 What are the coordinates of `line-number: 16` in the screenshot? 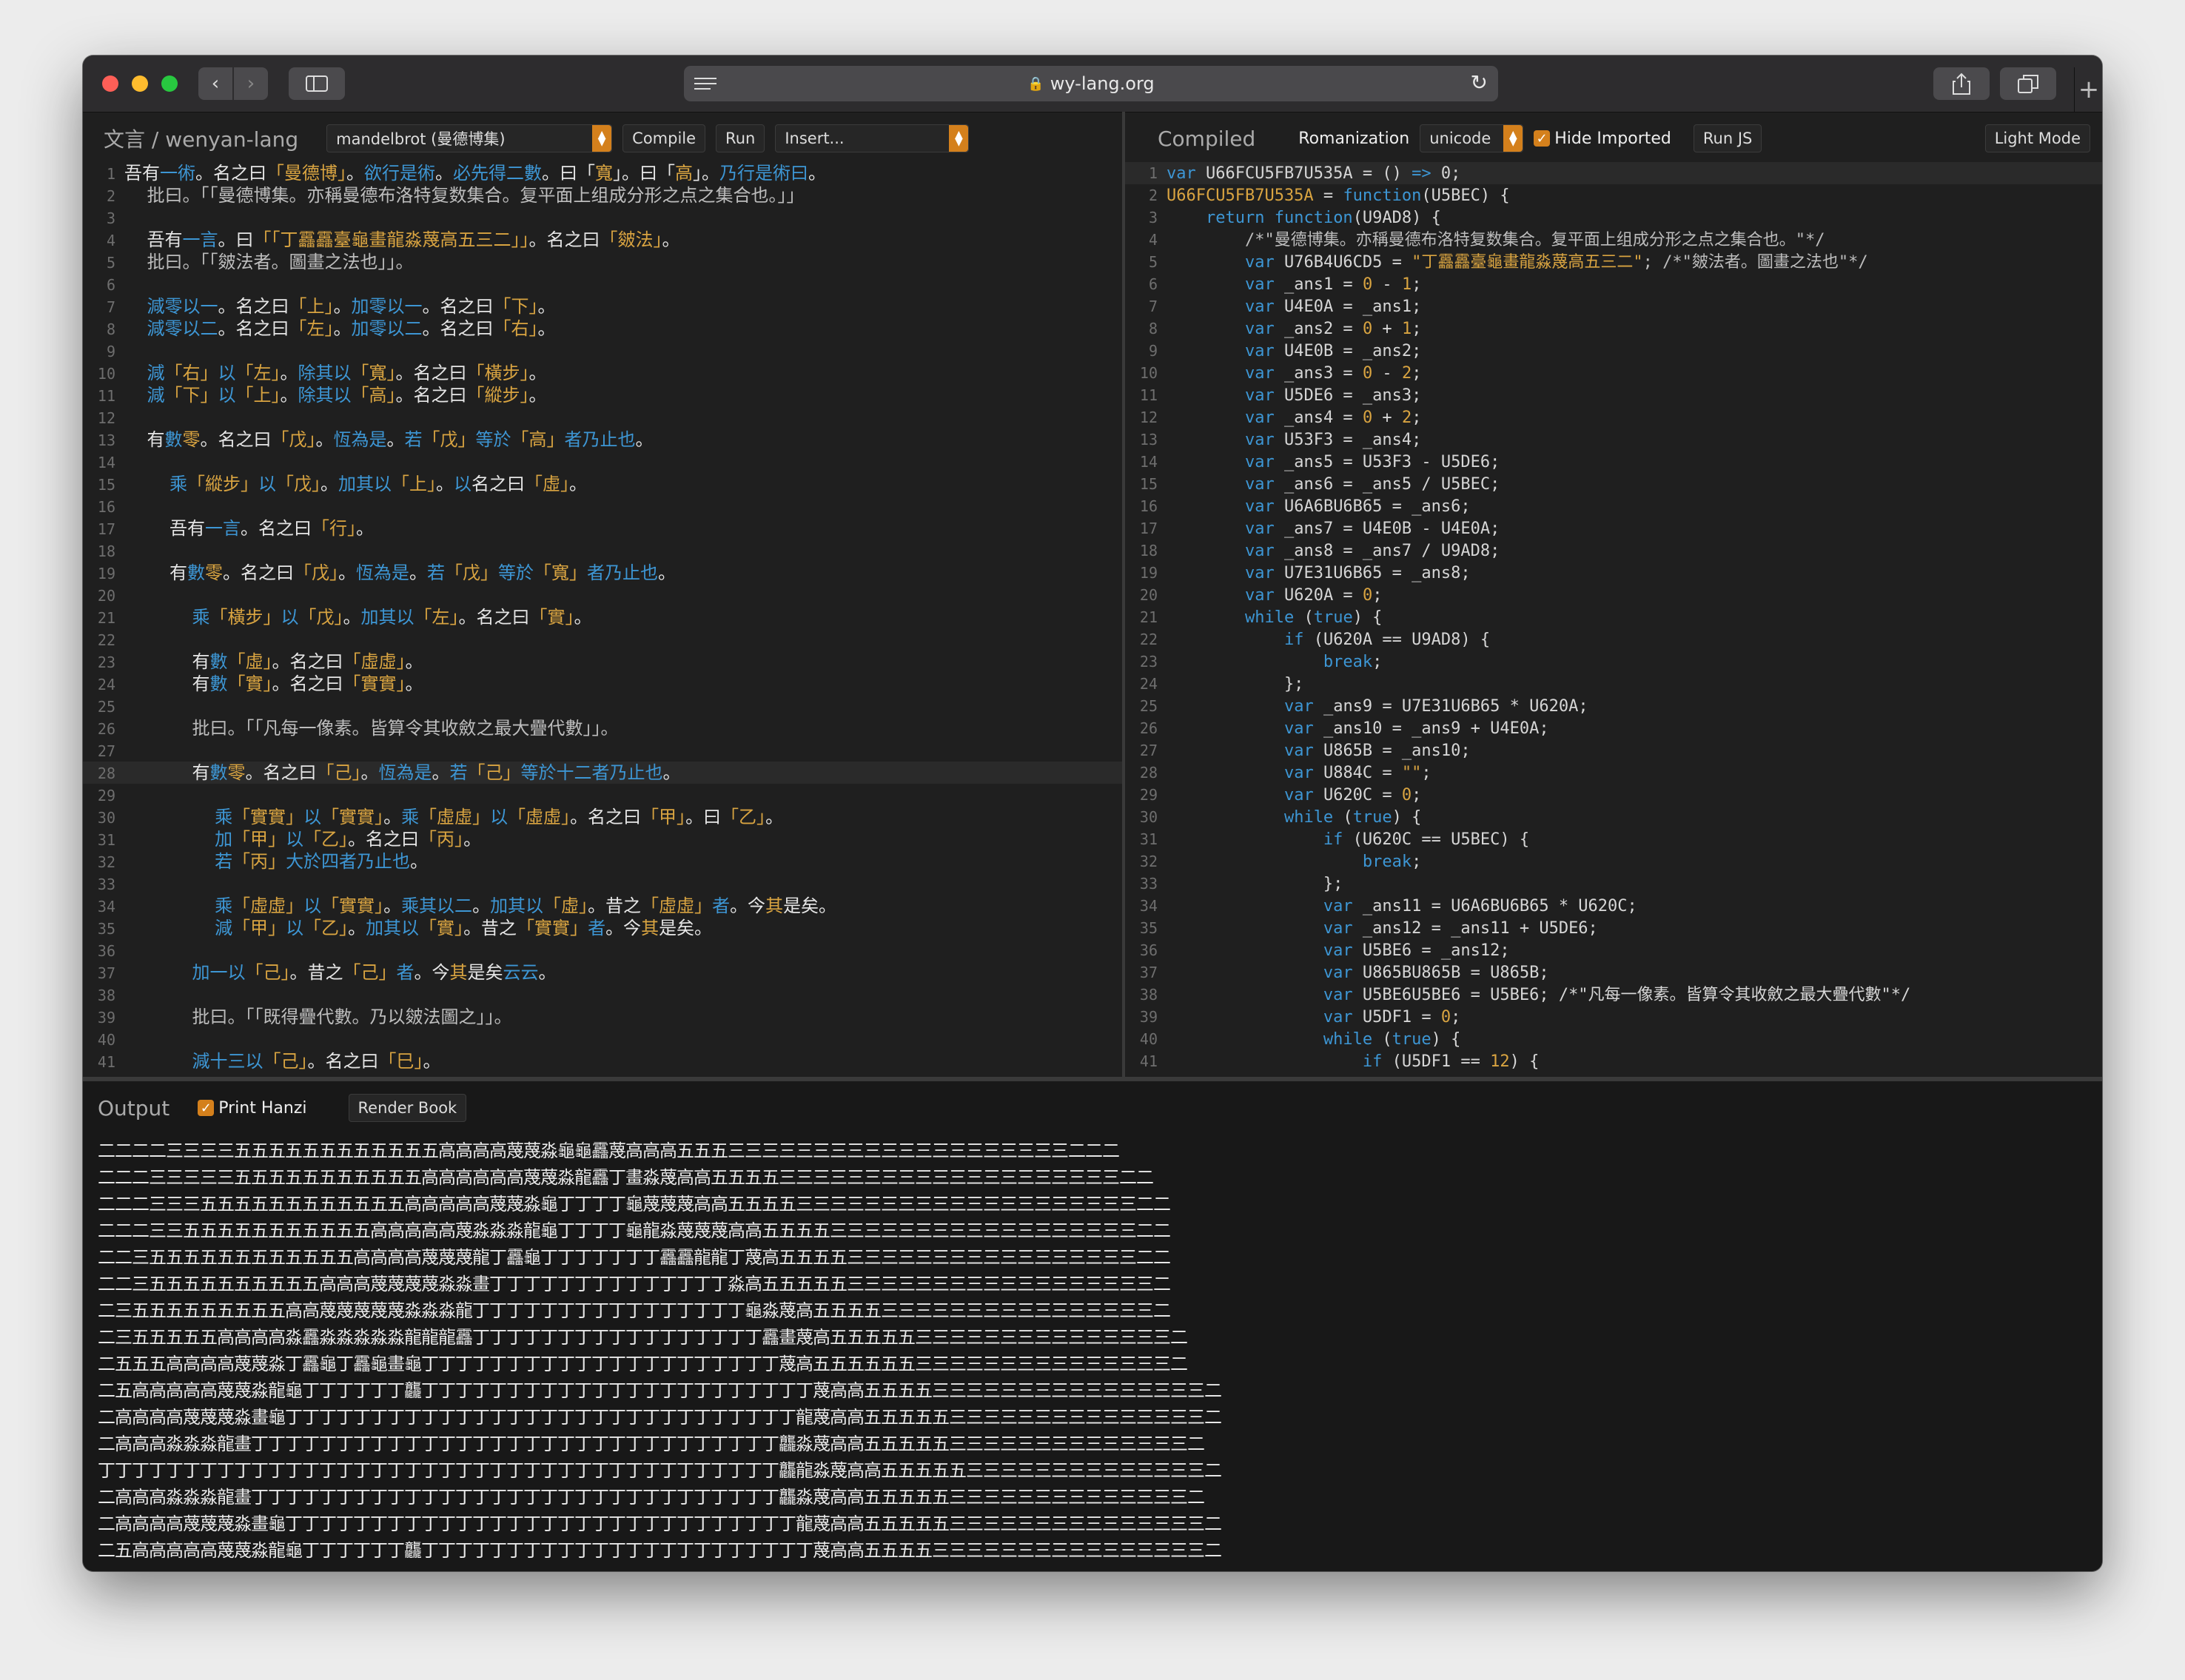 It's located at (1148, 506).